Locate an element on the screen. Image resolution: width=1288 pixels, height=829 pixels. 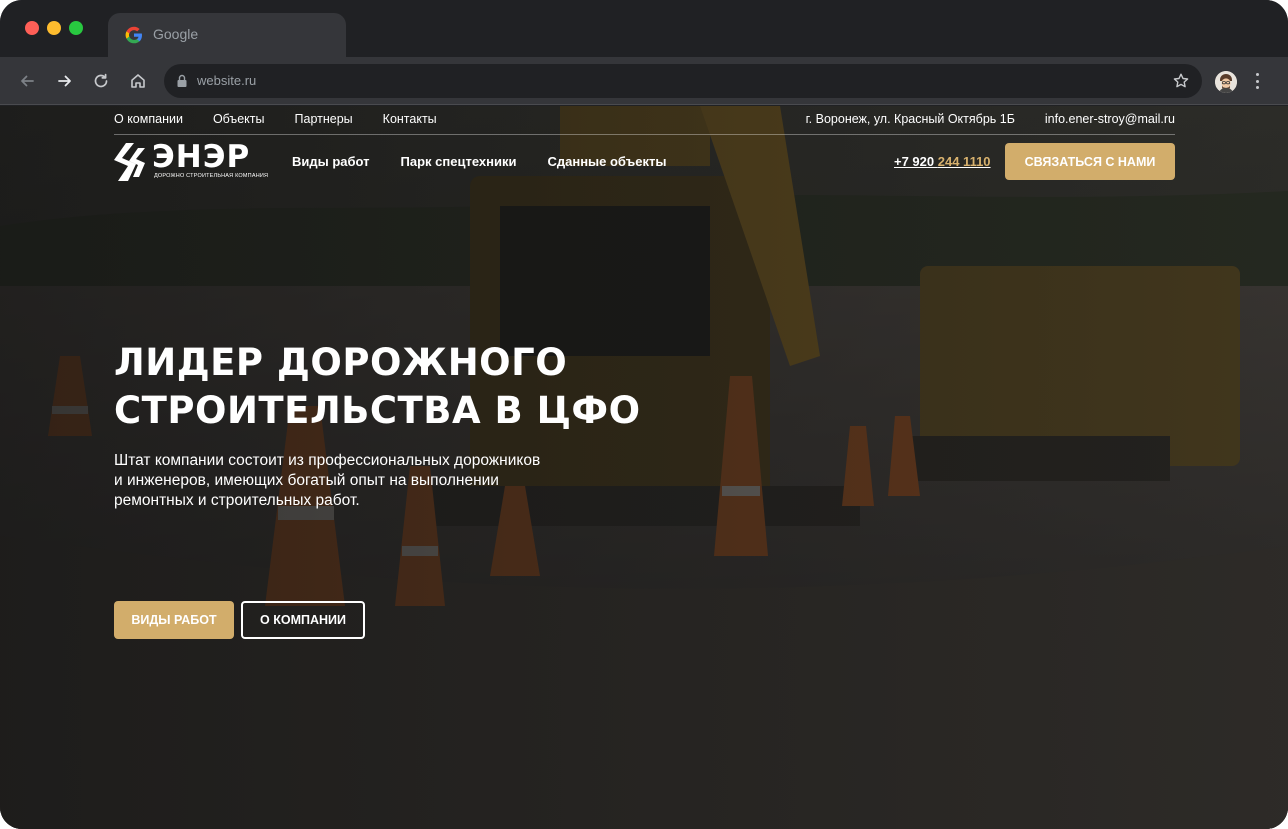
work-types-button: ВИДЫ РАБОТ is located at coordinates (174, 620).